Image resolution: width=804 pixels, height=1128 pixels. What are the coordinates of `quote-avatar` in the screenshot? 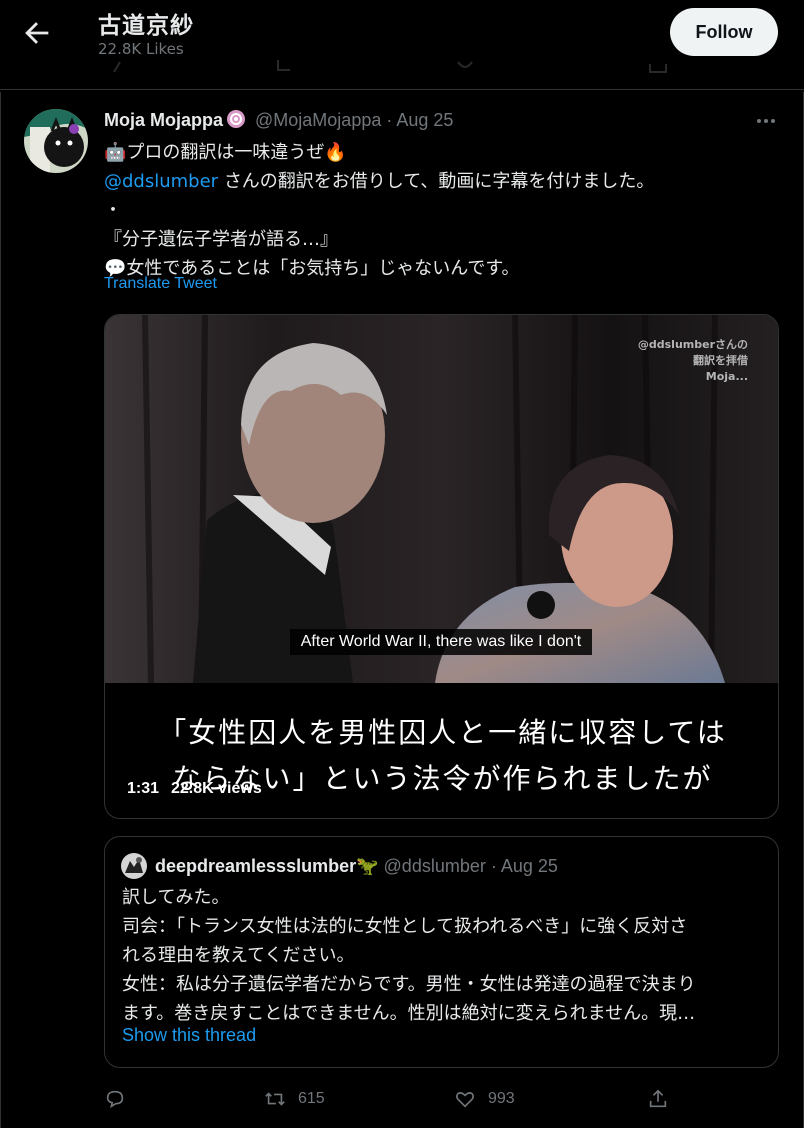 It's located at (134, 866).